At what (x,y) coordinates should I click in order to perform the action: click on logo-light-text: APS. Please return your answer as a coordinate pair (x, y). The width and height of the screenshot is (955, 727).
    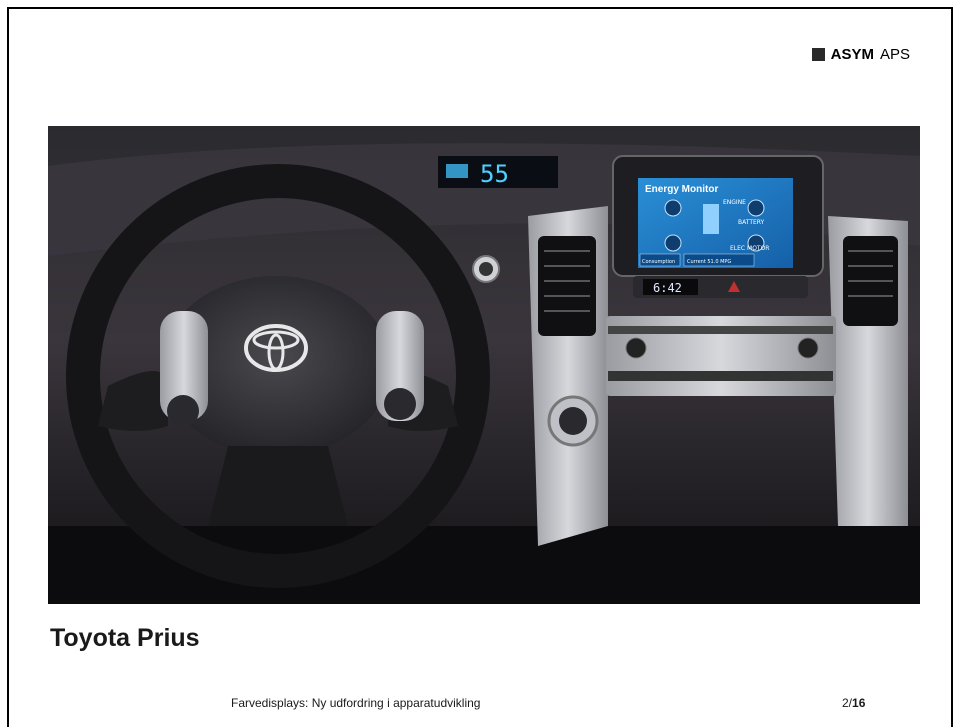
    Looking at the image, I should click on (894, 54).